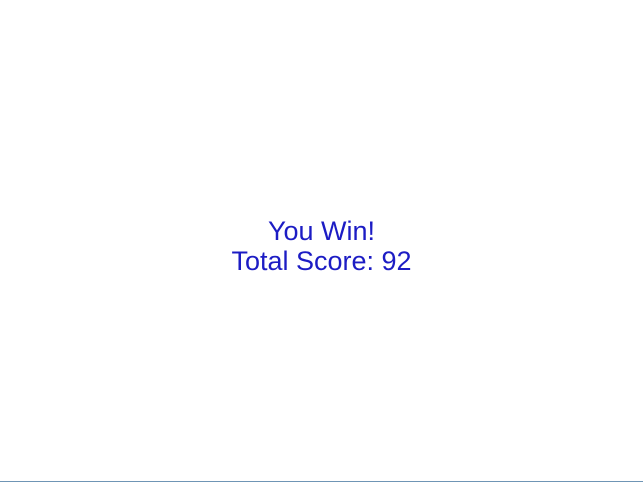 This screenshot has height=484, width=643. Describe the element at coordinates (306, 261) in the screenshot. I see `total-score-label: Total Score:` at that location.